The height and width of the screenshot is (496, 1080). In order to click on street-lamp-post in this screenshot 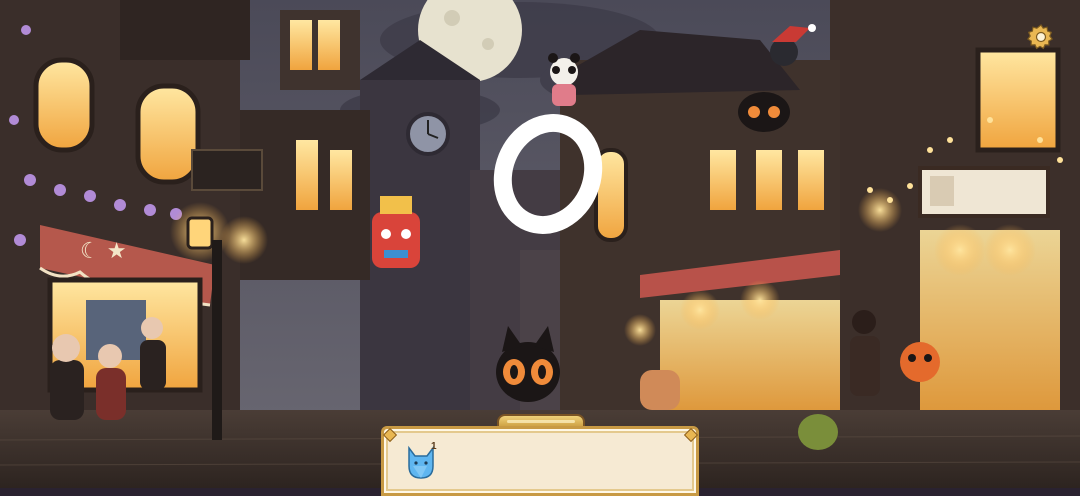, I will do `click(217, 340)`.